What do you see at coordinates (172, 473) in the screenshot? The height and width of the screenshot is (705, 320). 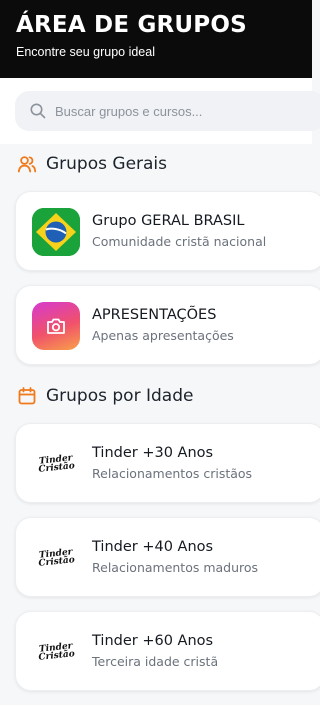 I see `group-description: Relacionamentos cristãos` at bounding box center [172, 473].